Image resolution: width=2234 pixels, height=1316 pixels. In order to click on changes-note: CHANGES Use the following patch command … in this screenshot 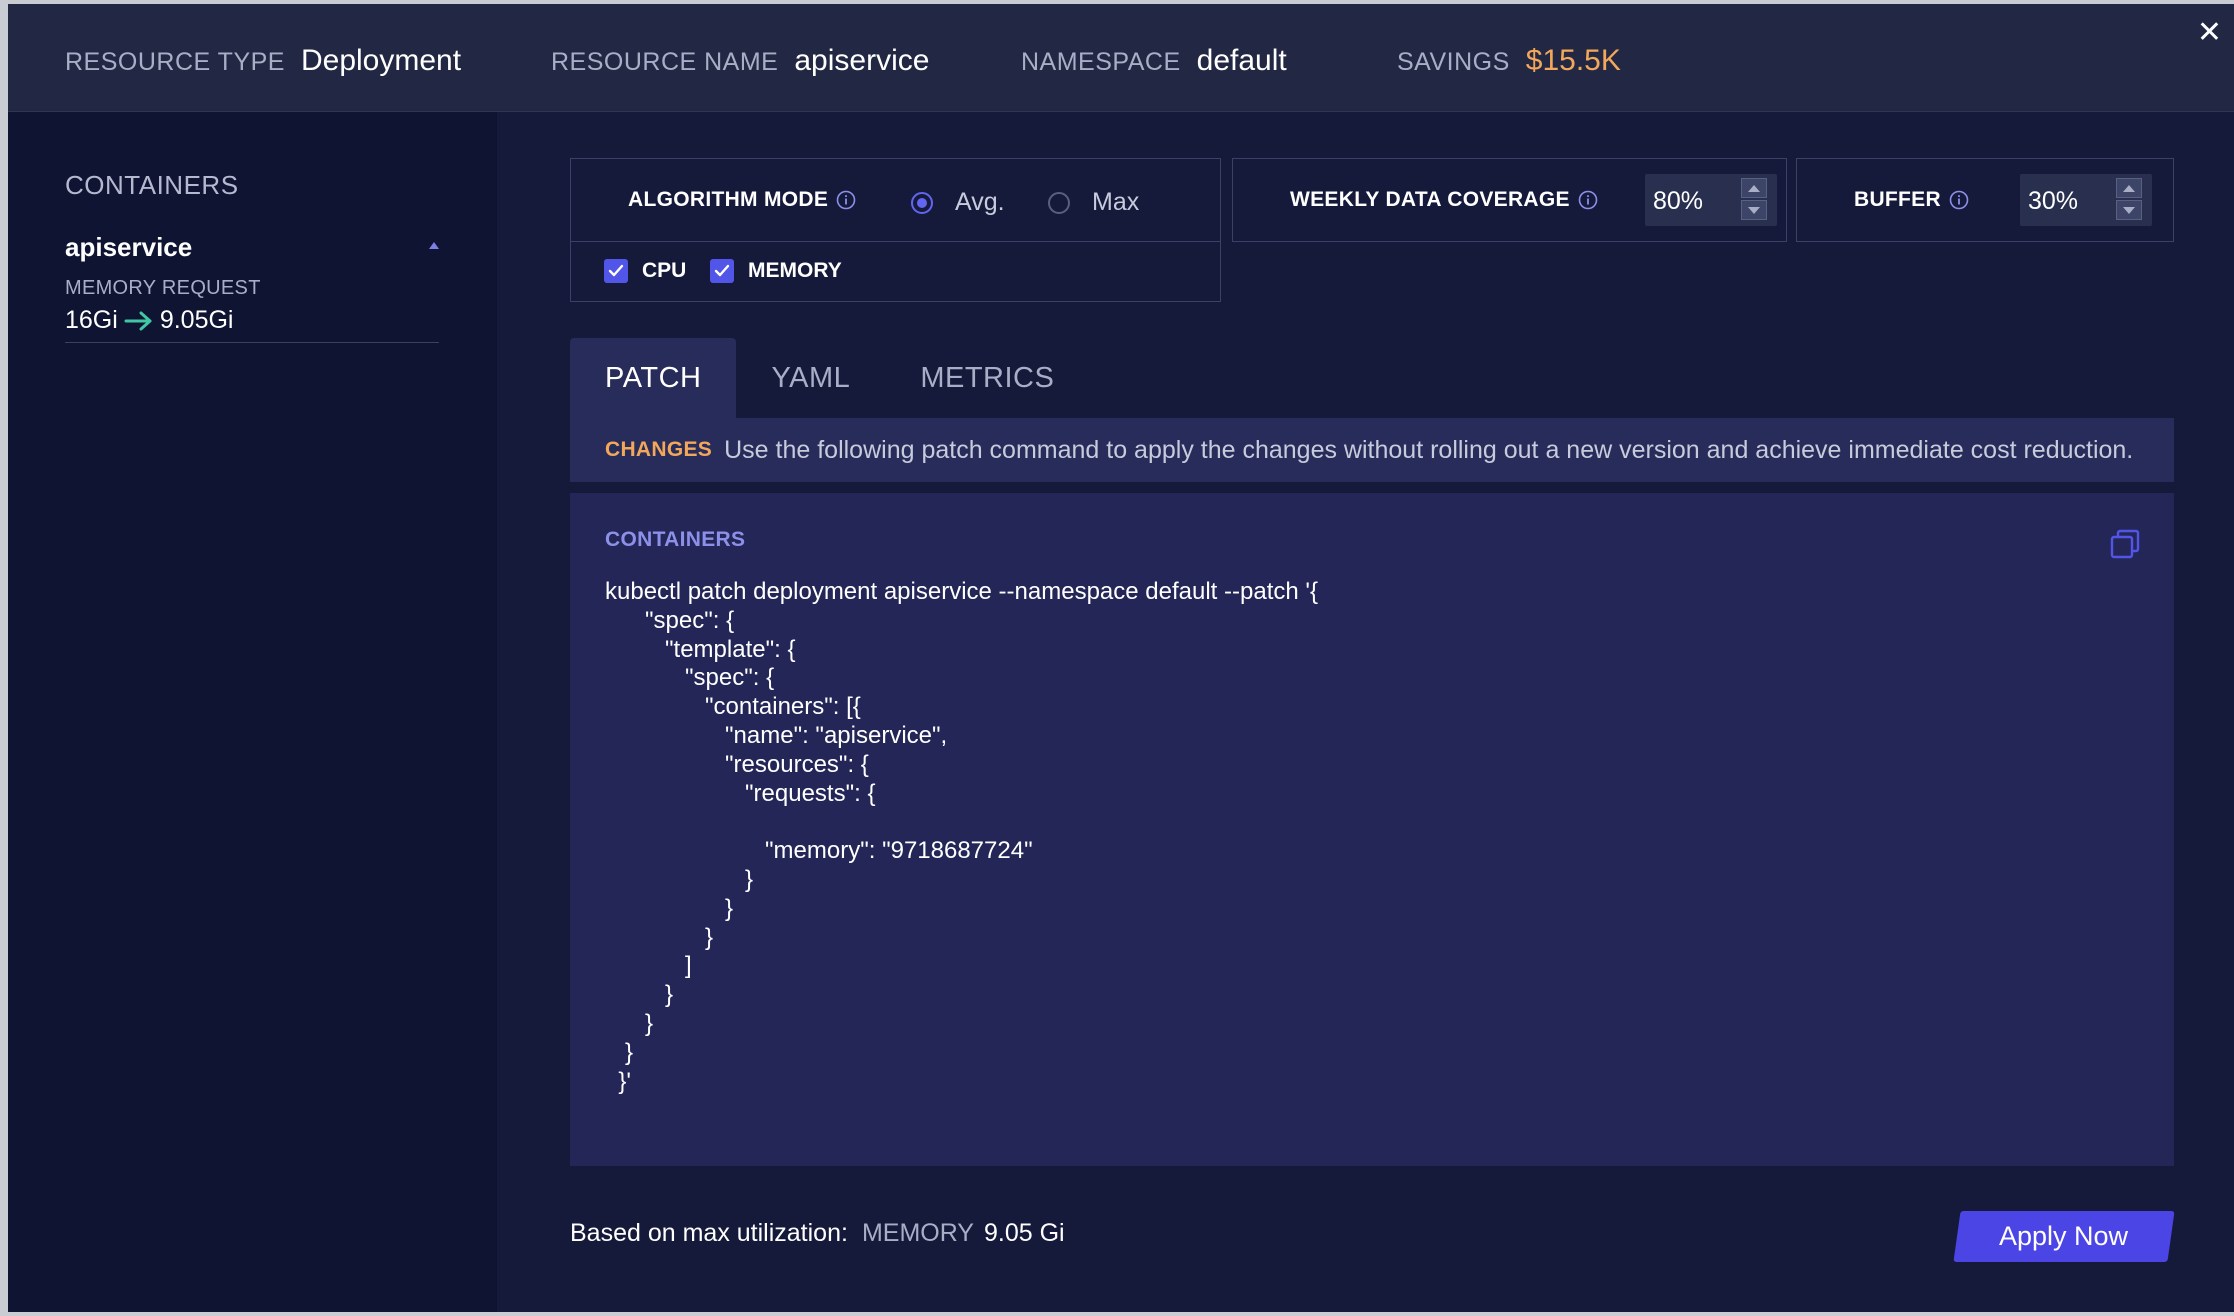, I will do `click(1372, 450)`.